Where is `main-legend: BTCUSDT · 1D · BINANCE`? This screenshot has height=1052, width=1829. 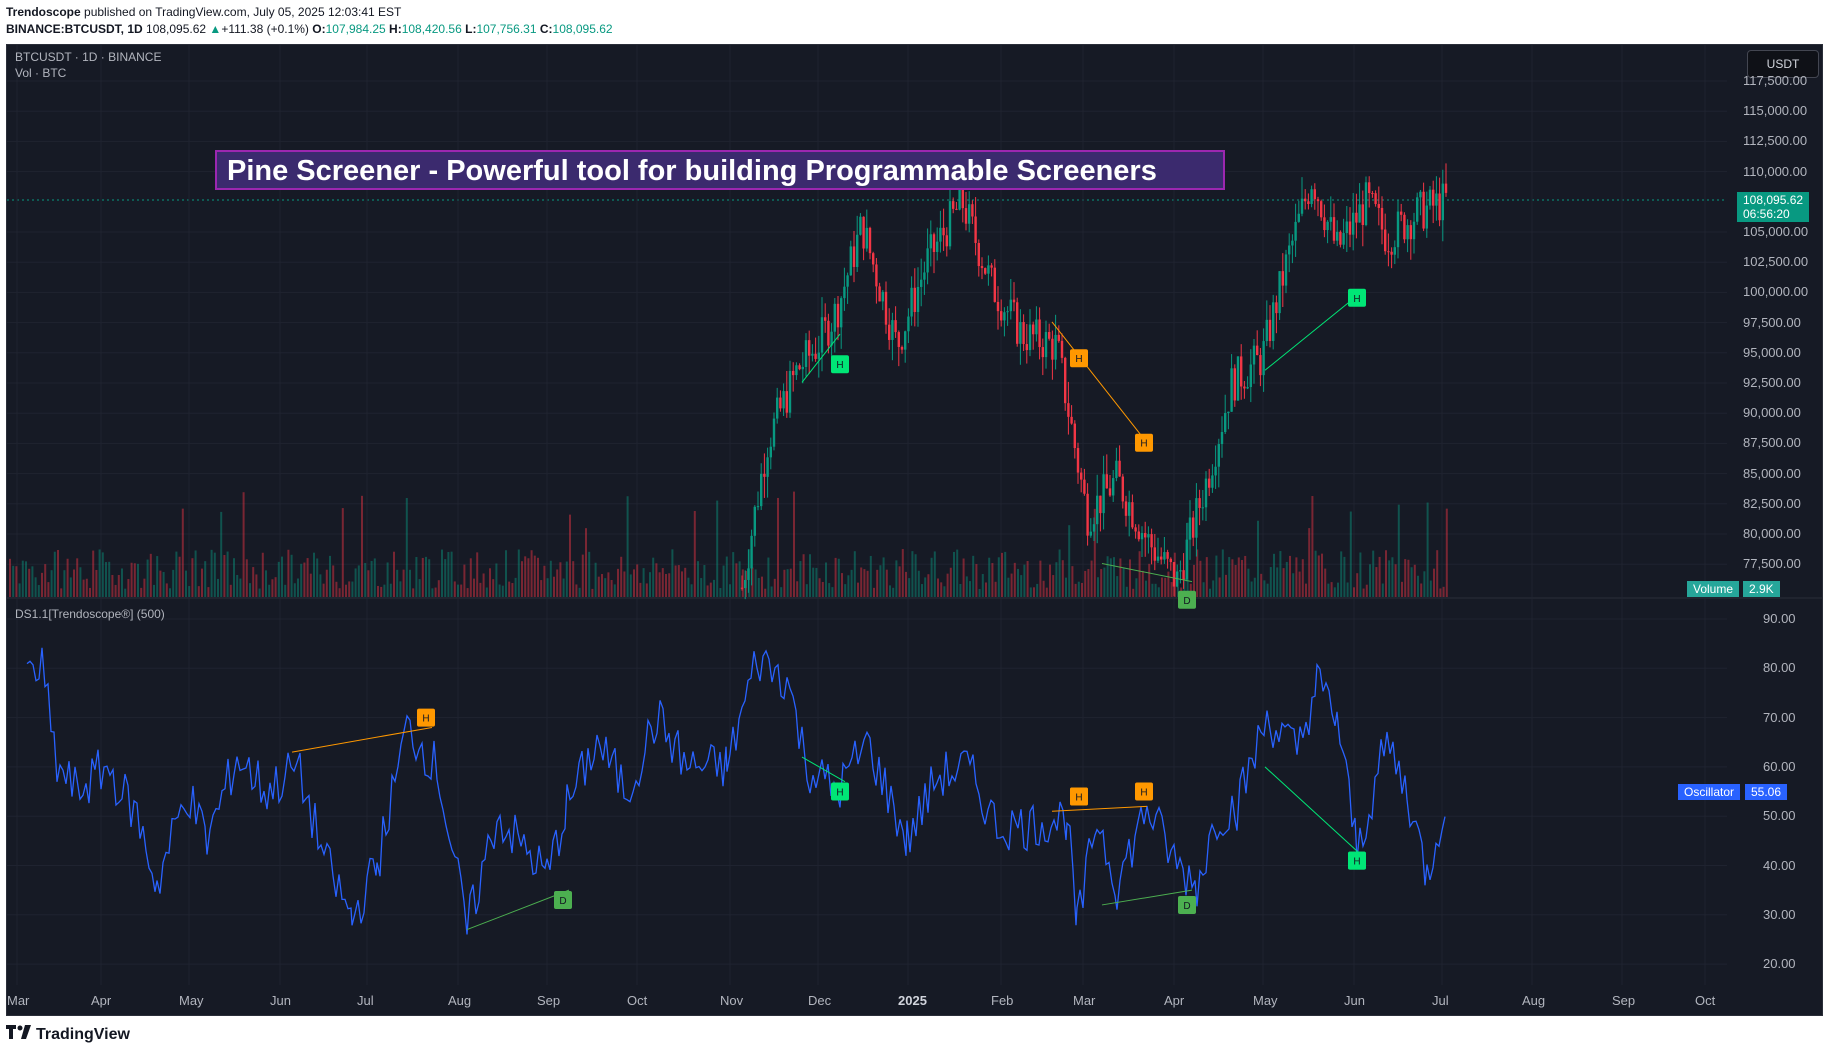 main-legend: BTCUSDT · 1D · BINANCE is located at coordinates (88, 57).